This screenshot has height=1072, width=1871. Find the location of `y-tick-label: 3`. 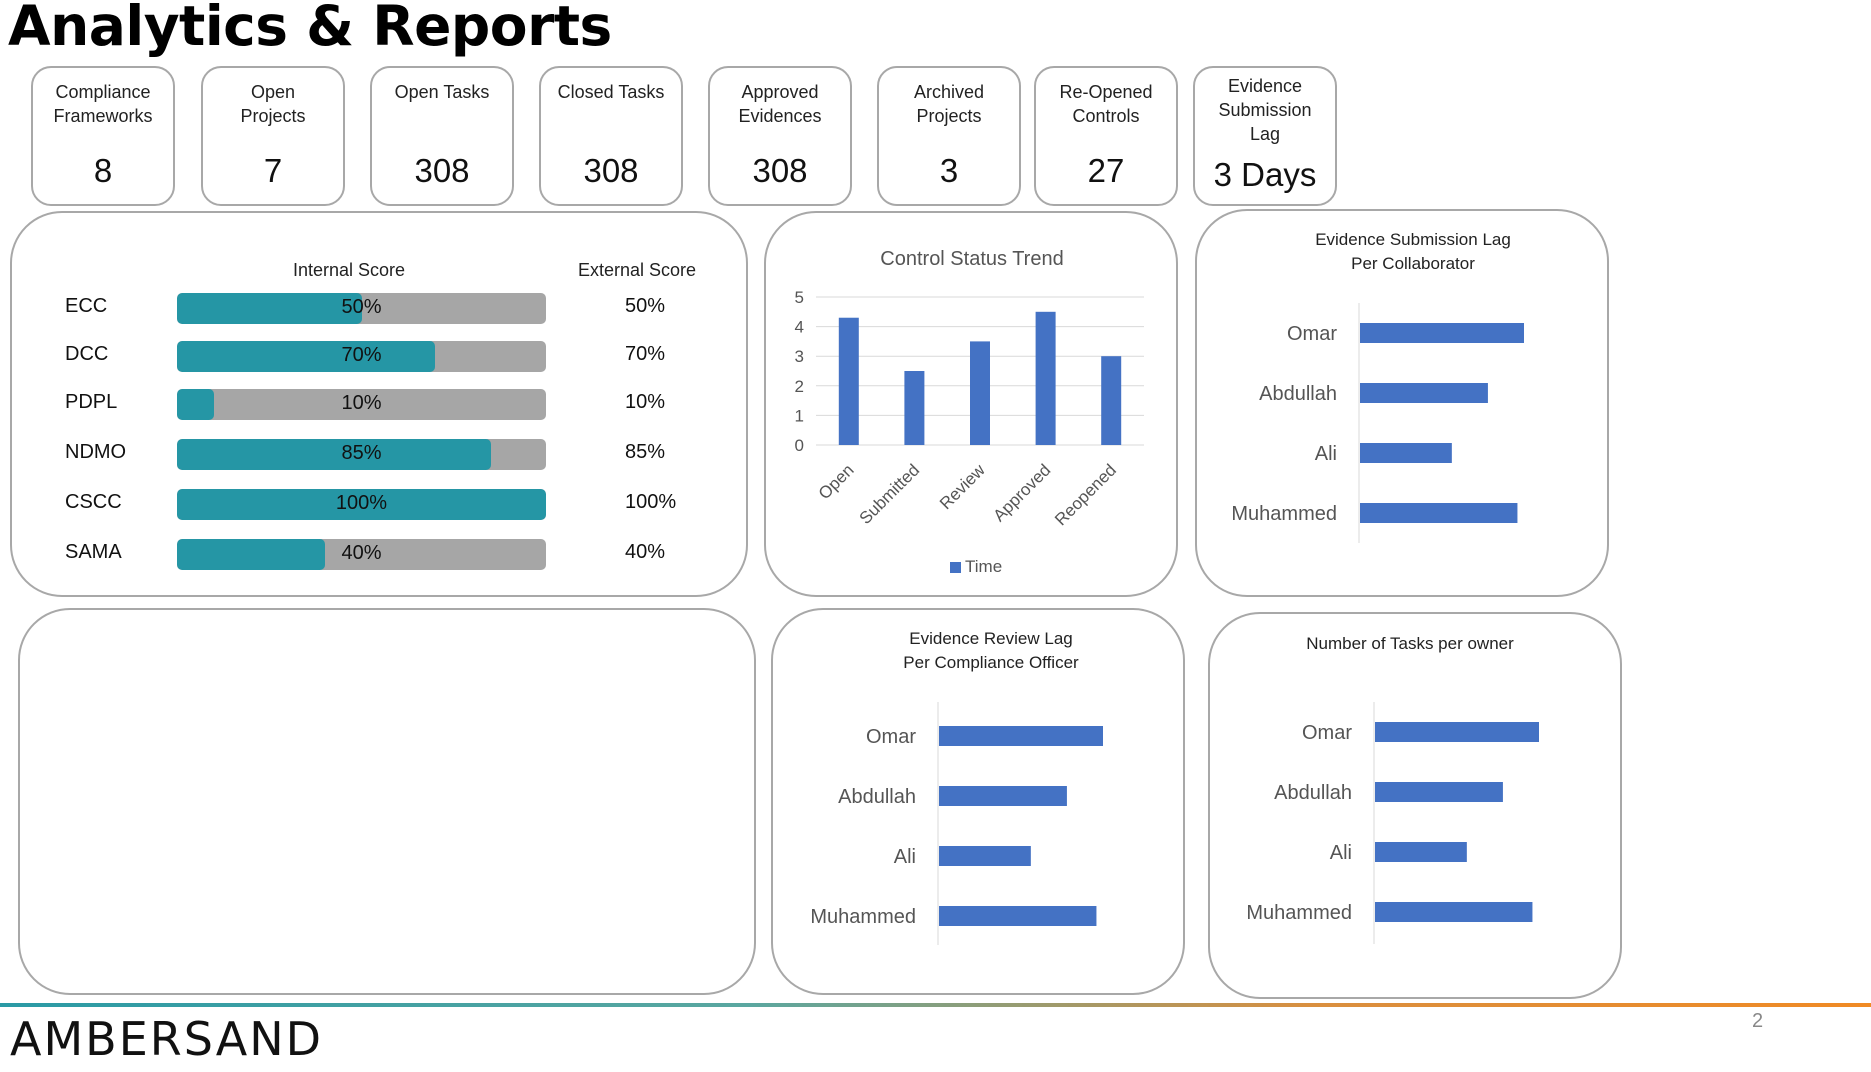

y-tick-label: 3 is located at coordinates (799, 356).